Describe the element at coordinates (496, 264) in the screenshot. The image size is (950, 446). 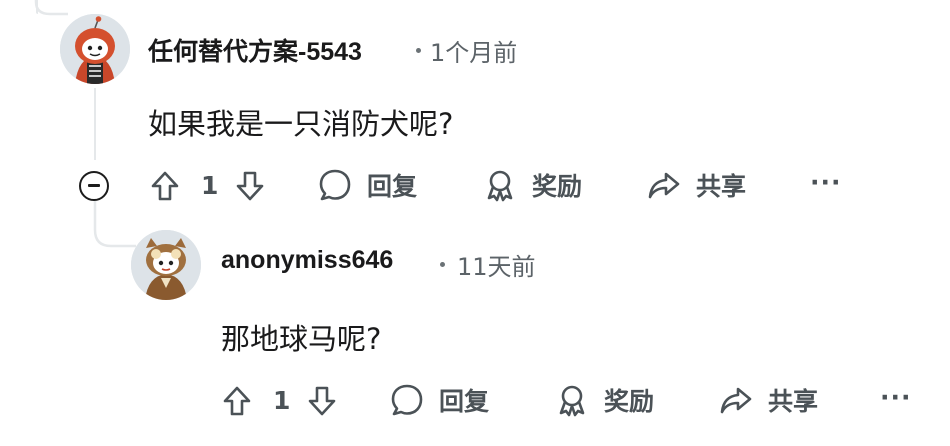
I see `comment-timestamp: 11天前` at that location.